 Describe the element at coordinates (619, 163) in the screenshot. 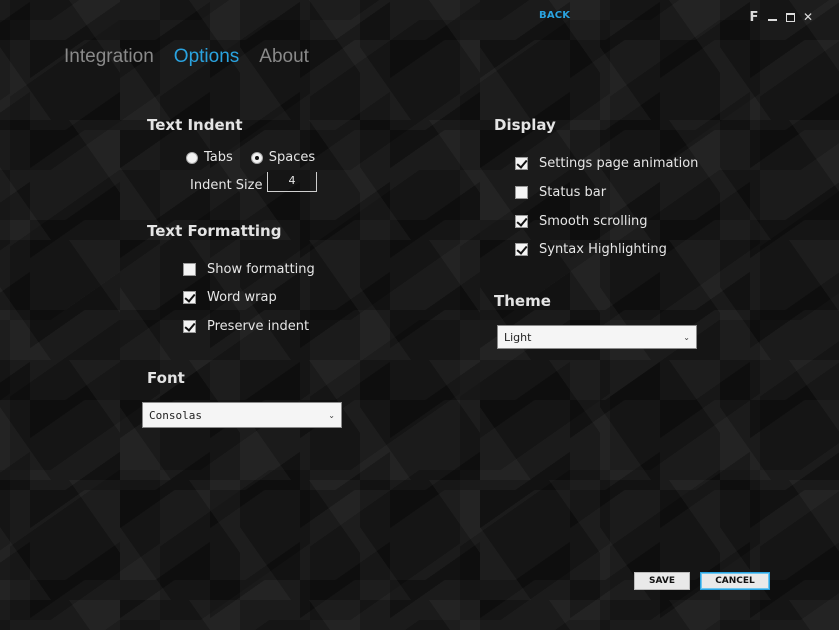

I see `checkbox-label: Settings page animation` at that location.